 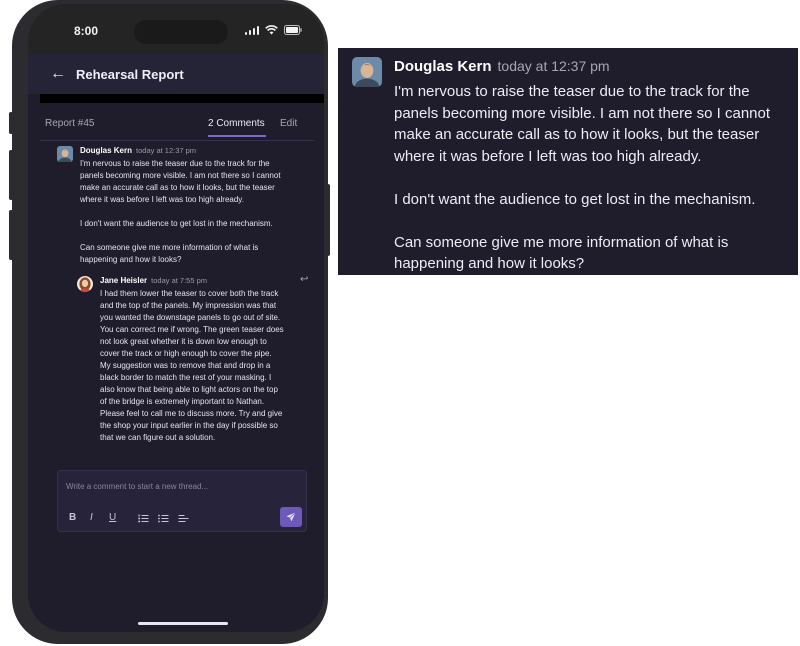 I want to click on wifi-icon, so click(x=271, y=30).